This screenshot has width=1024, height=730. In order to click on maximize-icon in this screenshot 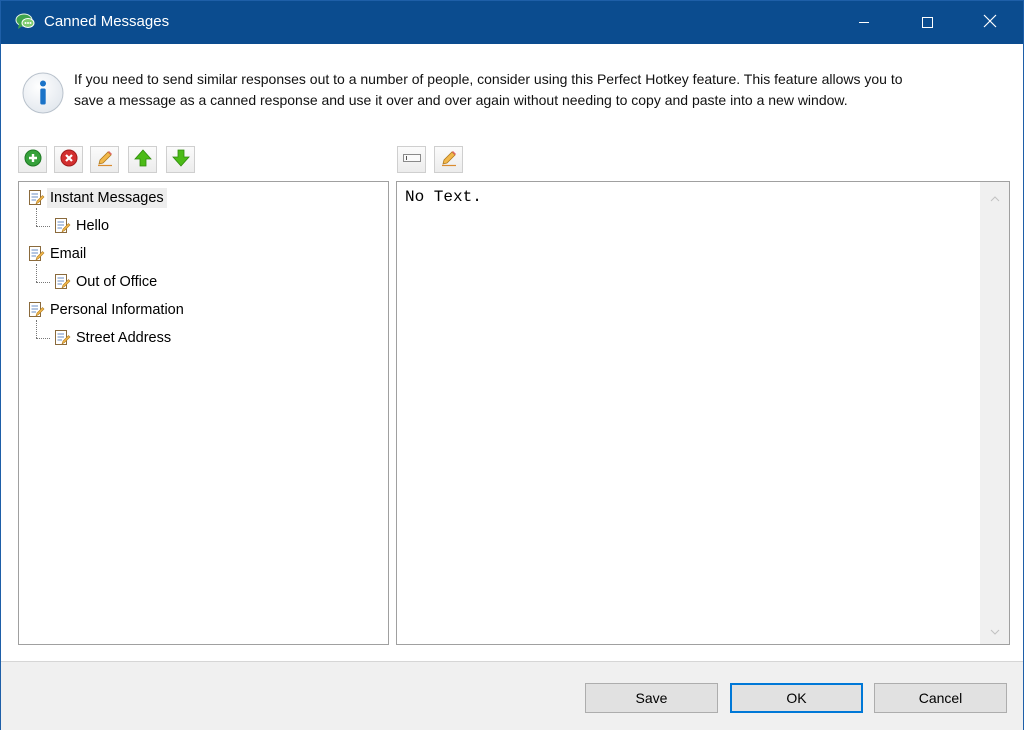, I will do `click(927, 23)`.